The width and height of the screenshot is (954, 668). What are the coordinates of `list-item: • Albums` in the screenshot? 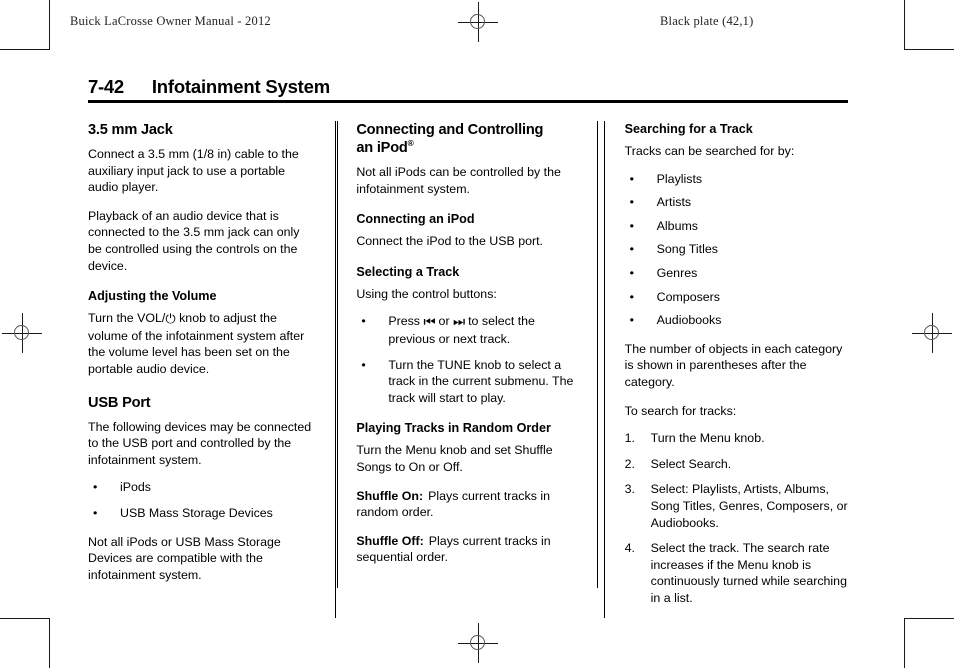 It's located at (737, 226).